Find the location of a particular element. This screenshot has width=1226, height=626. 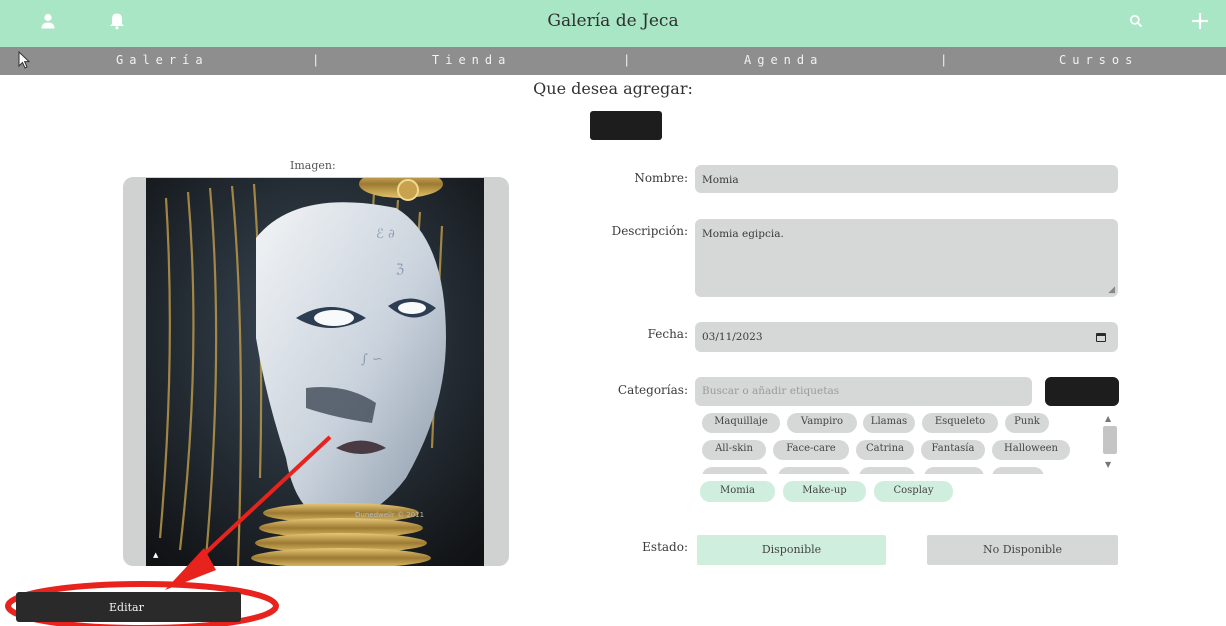

categories-placeholder: Buscar o añadir etiquetas is located at coordinates (771, 391).